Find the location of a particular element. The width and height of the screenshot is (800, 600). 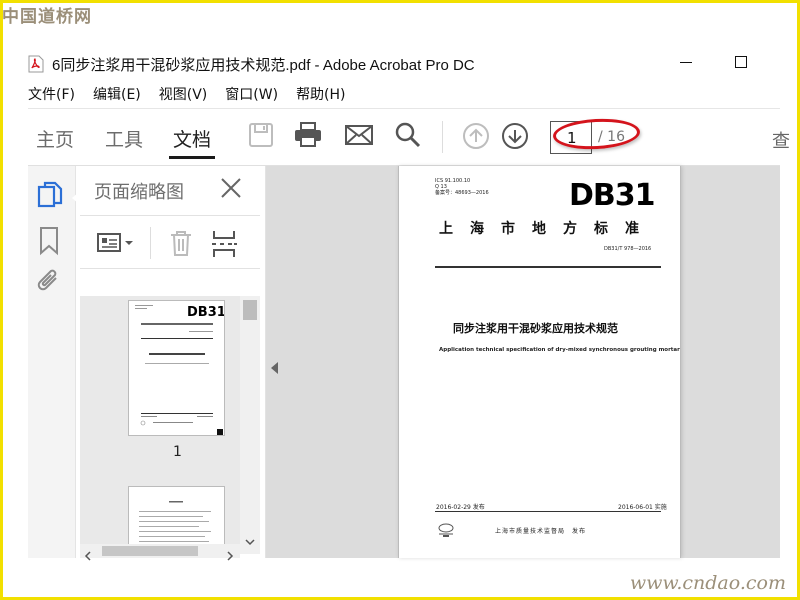

email-icon is located at coordinates (359, 136).